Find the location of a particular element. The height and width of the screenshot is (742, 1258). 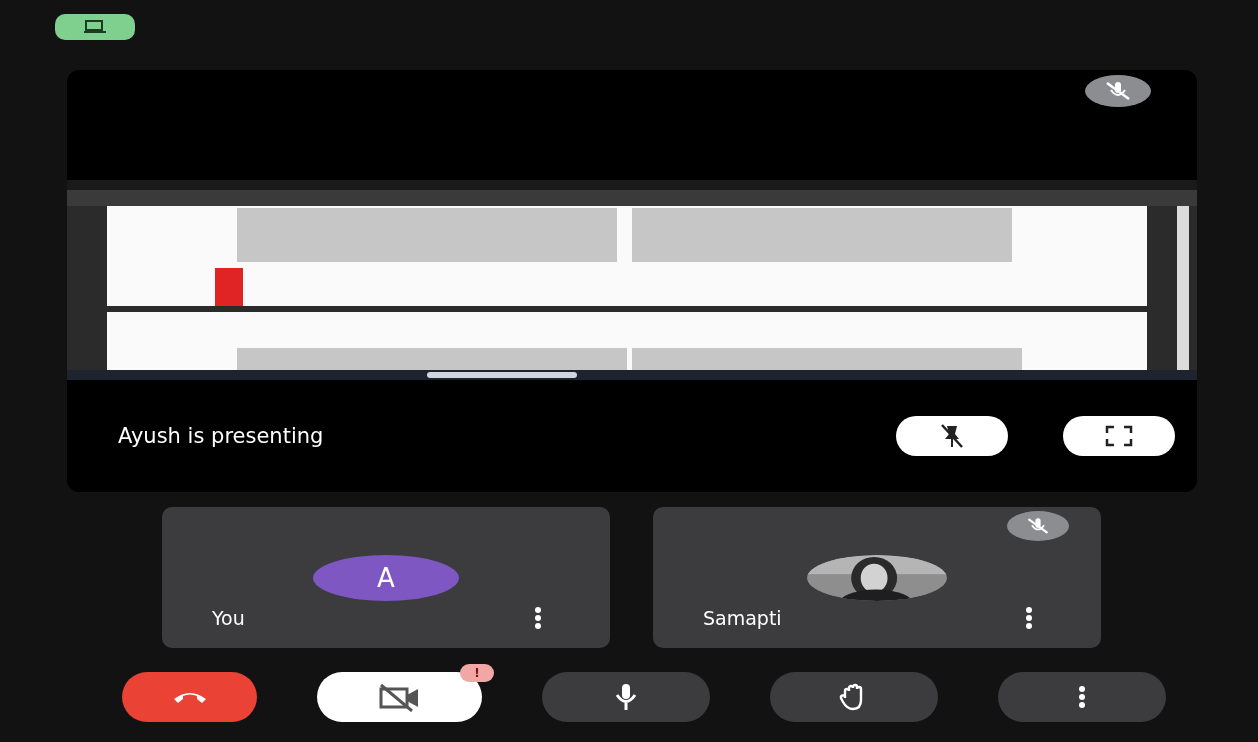

device-badge is located at coordinates (95, 27).